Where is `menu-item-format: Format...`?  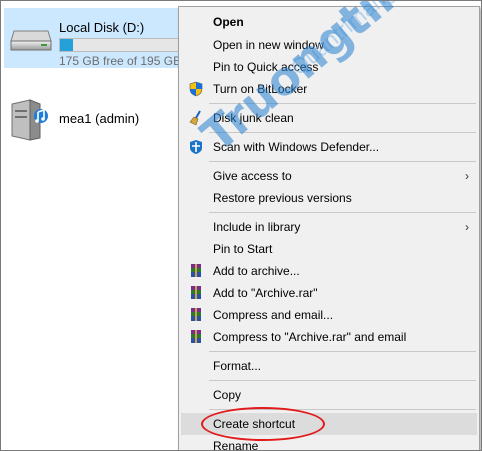
menu-item-format: Format... is located at coordinates (329, 366).